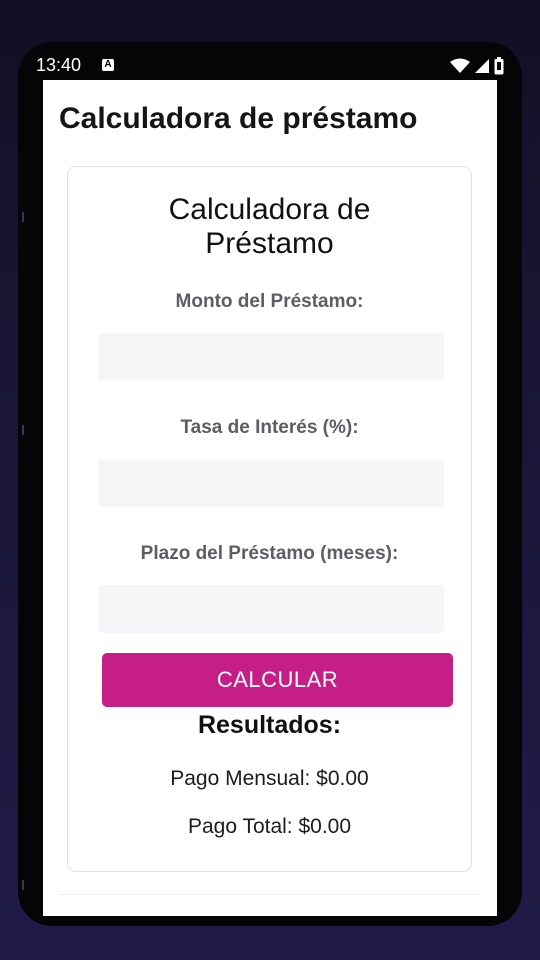 The height and width of the screenshot is (960, 540). What do you see at coordinates (277, 680) in the screenshot?
I see `calculate-button: CALCULAR` at bounding box center [277, 680].